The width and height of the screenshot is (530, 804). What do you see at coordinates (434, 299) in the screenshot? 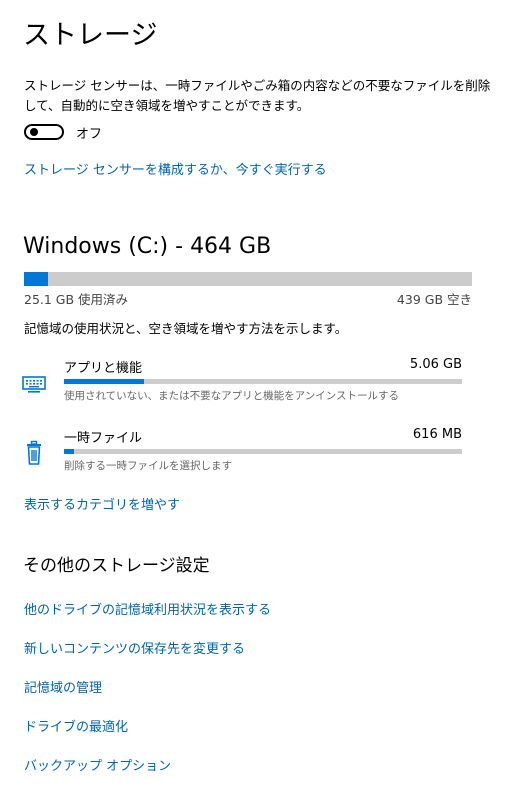
I see `drive-free-label: 439 GB 空き` at bounding box center [434, 299].